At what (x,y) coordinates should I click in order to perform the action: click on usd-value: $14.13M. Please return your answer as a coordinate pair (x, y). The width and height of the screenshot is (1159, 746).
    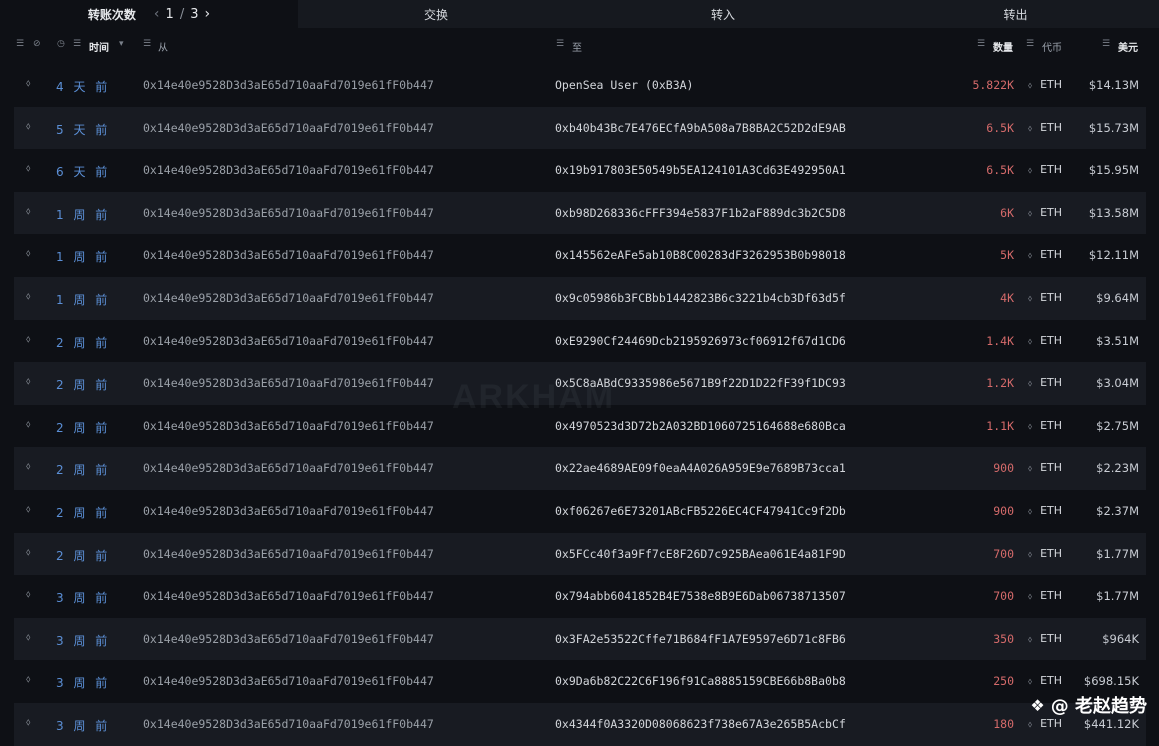
    Looking at the image, I should click on (1113, 85).